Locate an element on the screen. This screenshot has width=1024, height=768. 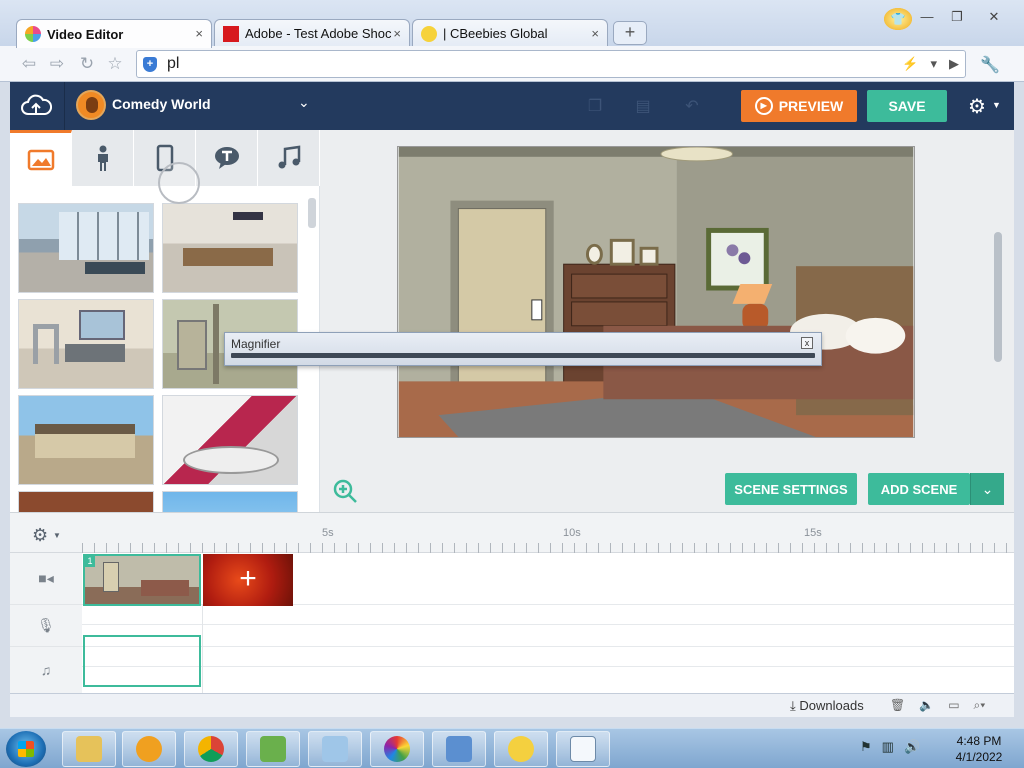
door-shape is located at coordinates (192, 345).